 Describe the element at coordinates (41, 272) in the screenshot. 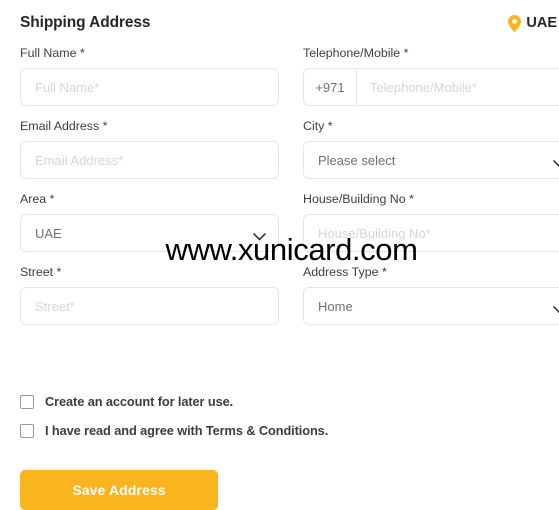

I see `field-label-street: Street *` at that location.